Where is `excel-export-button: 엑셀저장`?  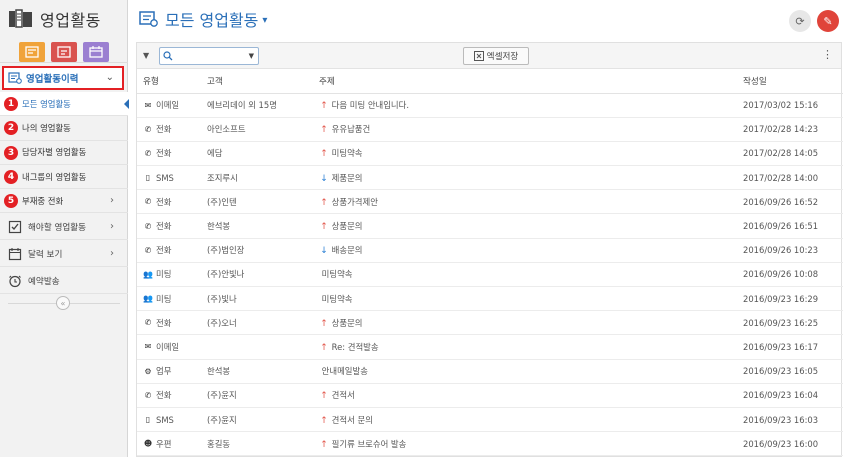 excel-export-button: 엑셀저장 is located at coordinates (496, 56).